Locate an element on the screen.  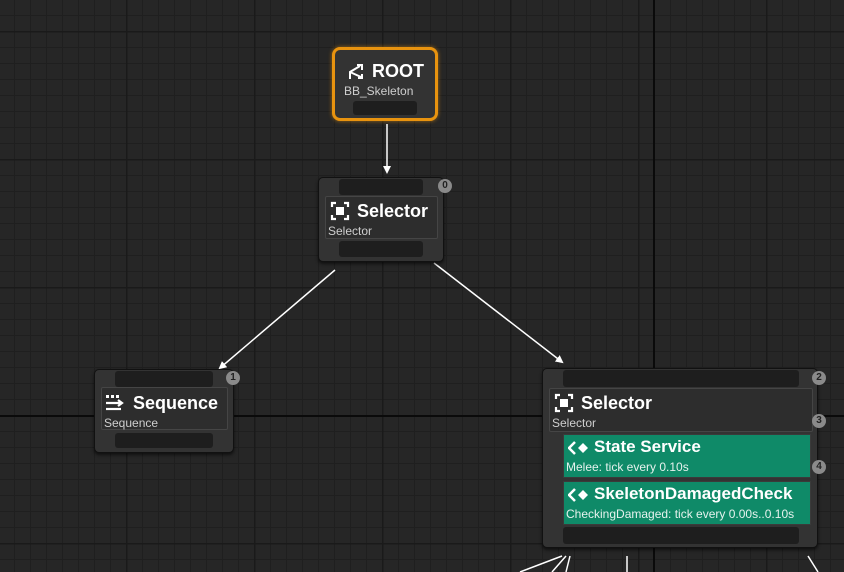
selector-top-title: Selector is located at coordinates (393, 211).